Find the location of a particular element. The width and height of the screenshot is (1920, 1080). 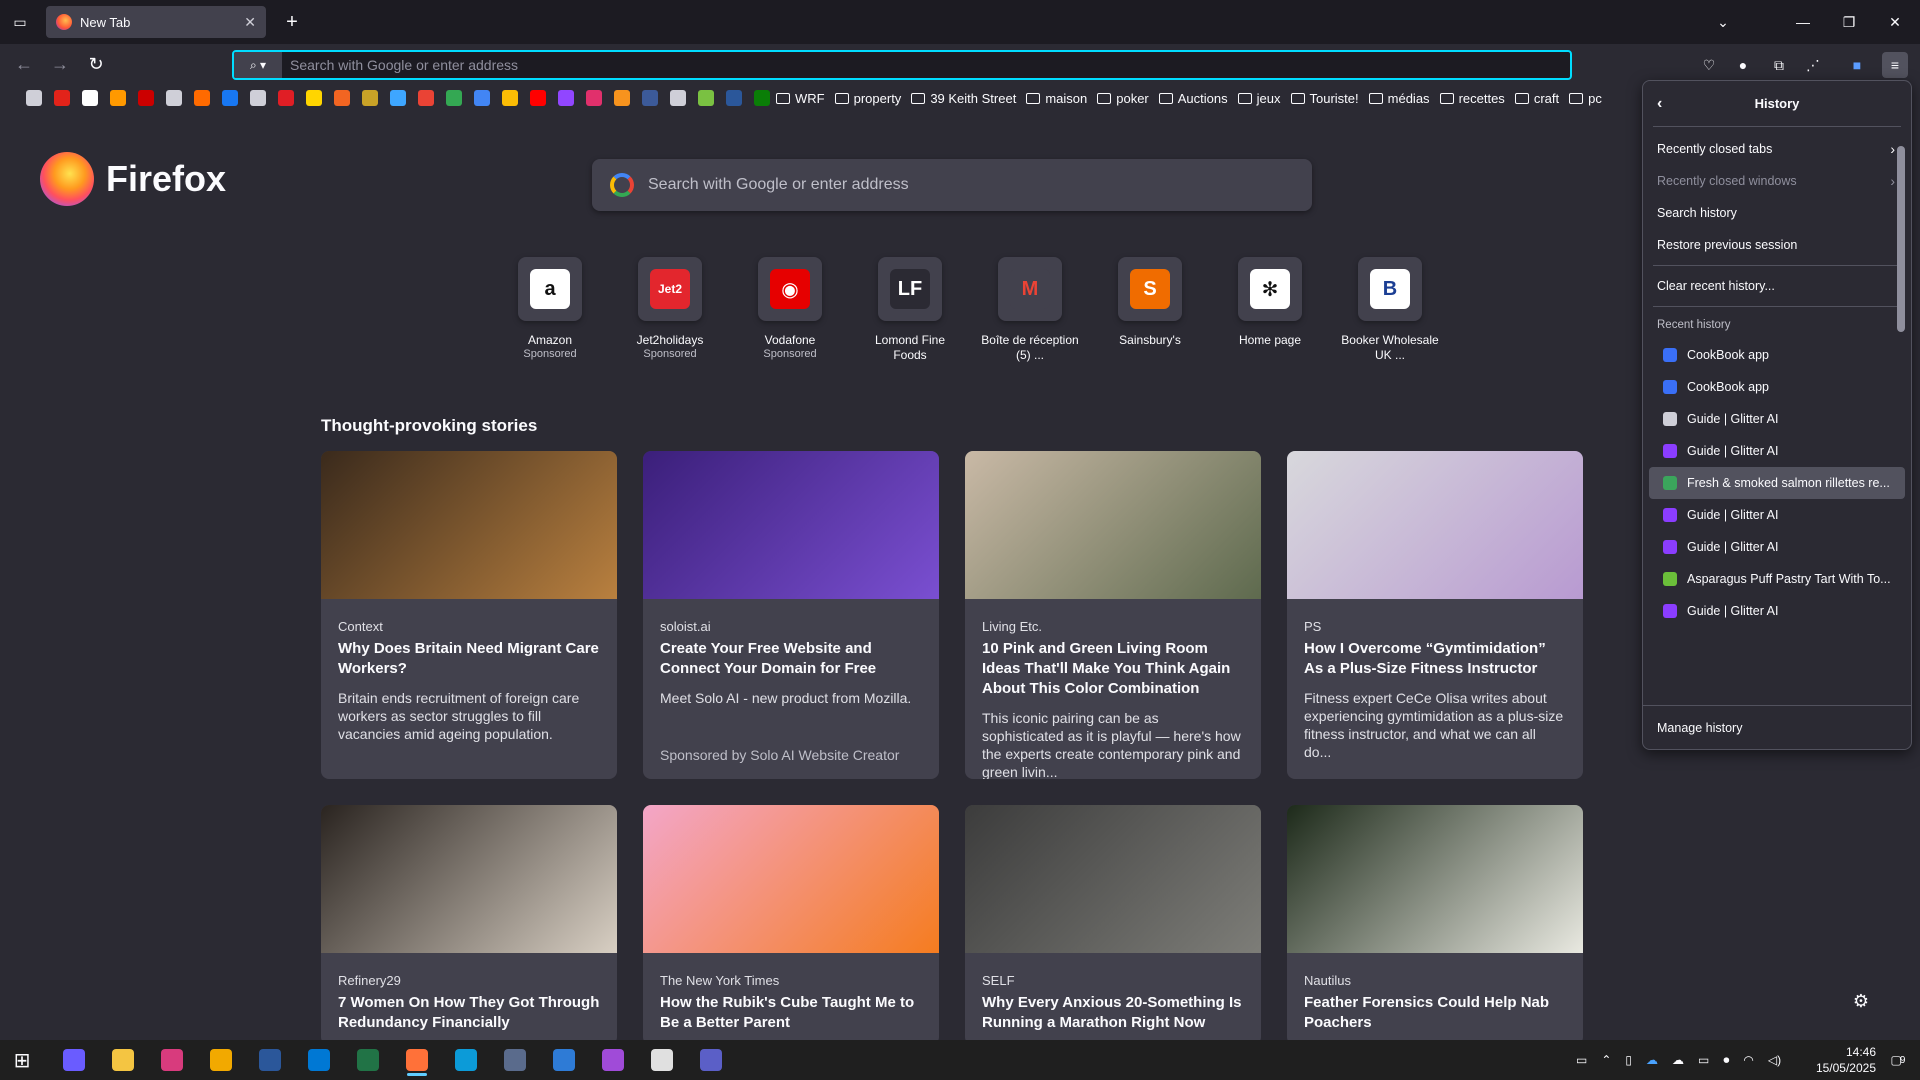

top-site-box: M is located at coordinates (1030, 289).